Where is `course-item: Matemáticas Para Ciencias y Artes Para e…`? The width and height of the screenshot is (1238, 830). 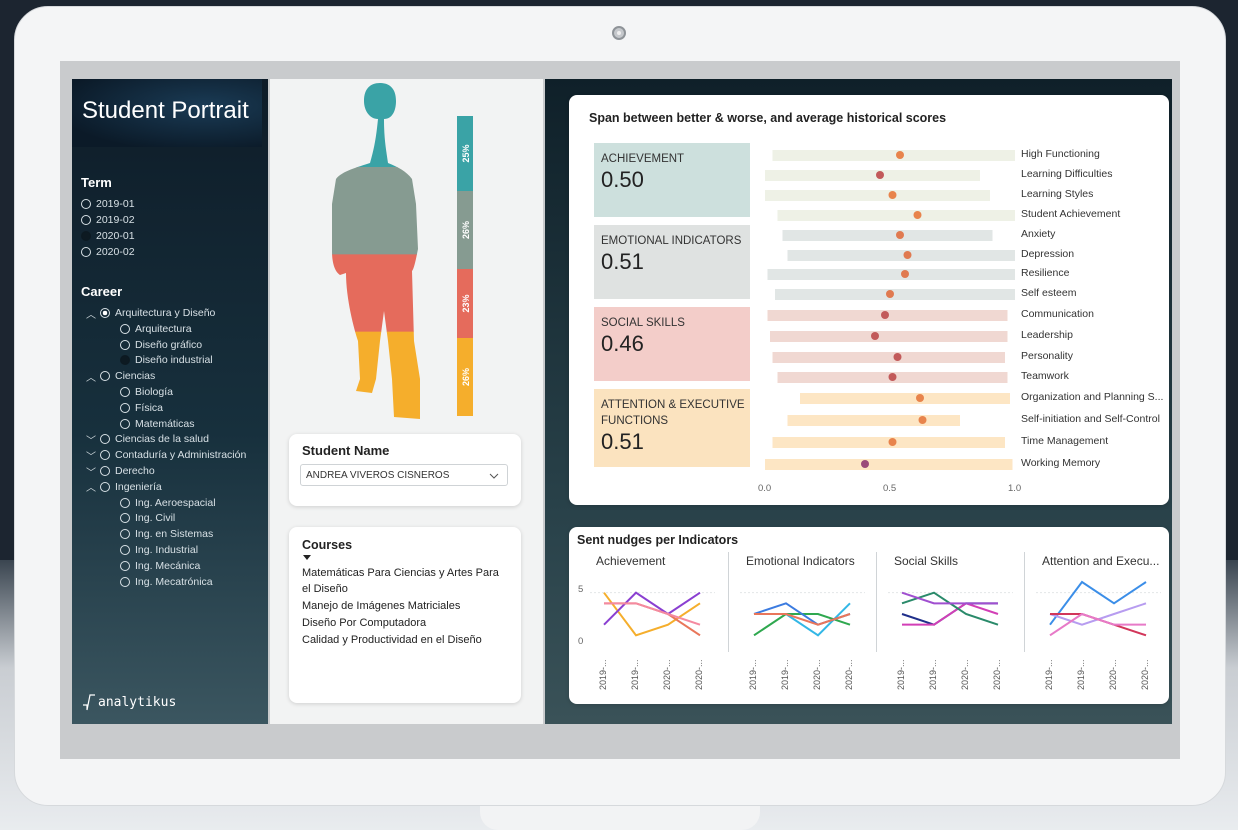
course-item: Matemáticas Para Ciencias y Artes Para e… is located at coordinates (400, 581).